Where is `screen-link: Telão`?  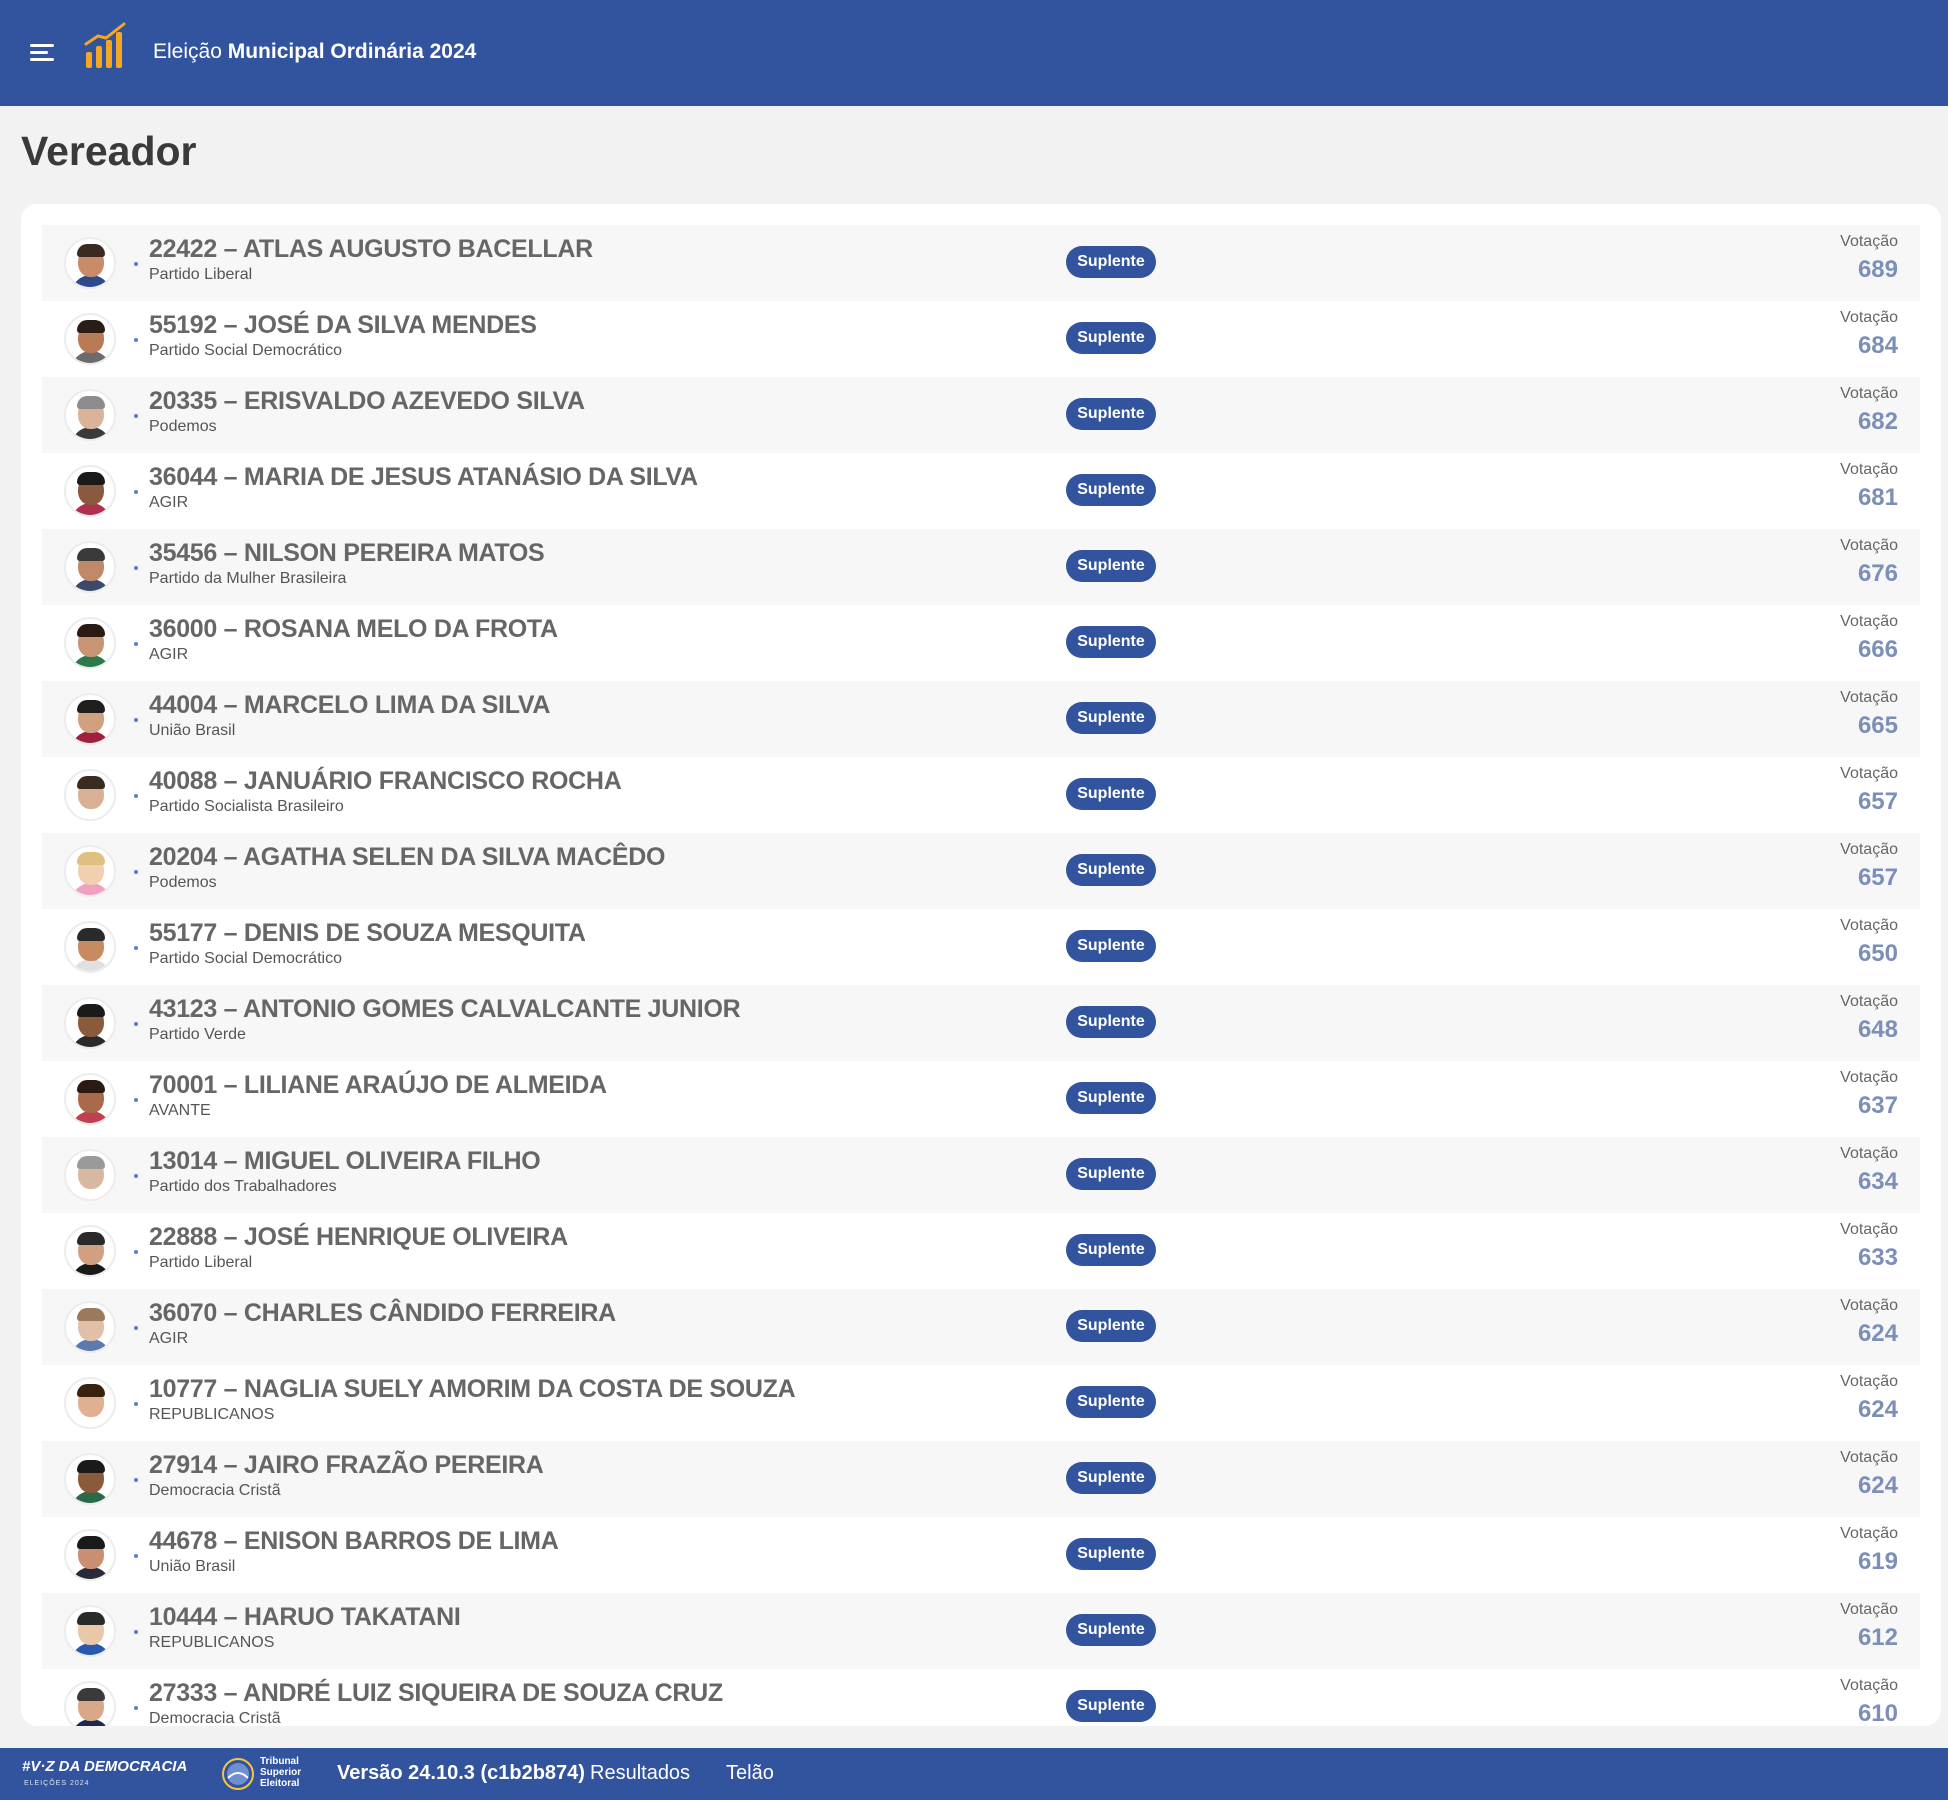
screen-link: Telão is located at coordinates (750, 1773).